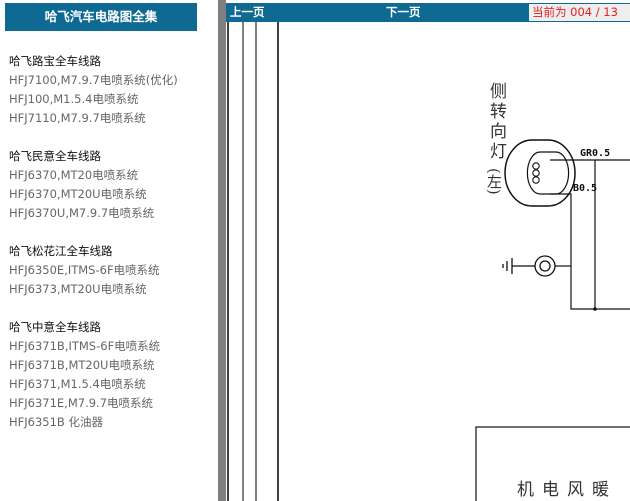 The width and height of the screenshot is (630, 501). Describe the element at coordinates (494, 181) in the screenshot. I see `lamp-side-label: (左)` at that location.